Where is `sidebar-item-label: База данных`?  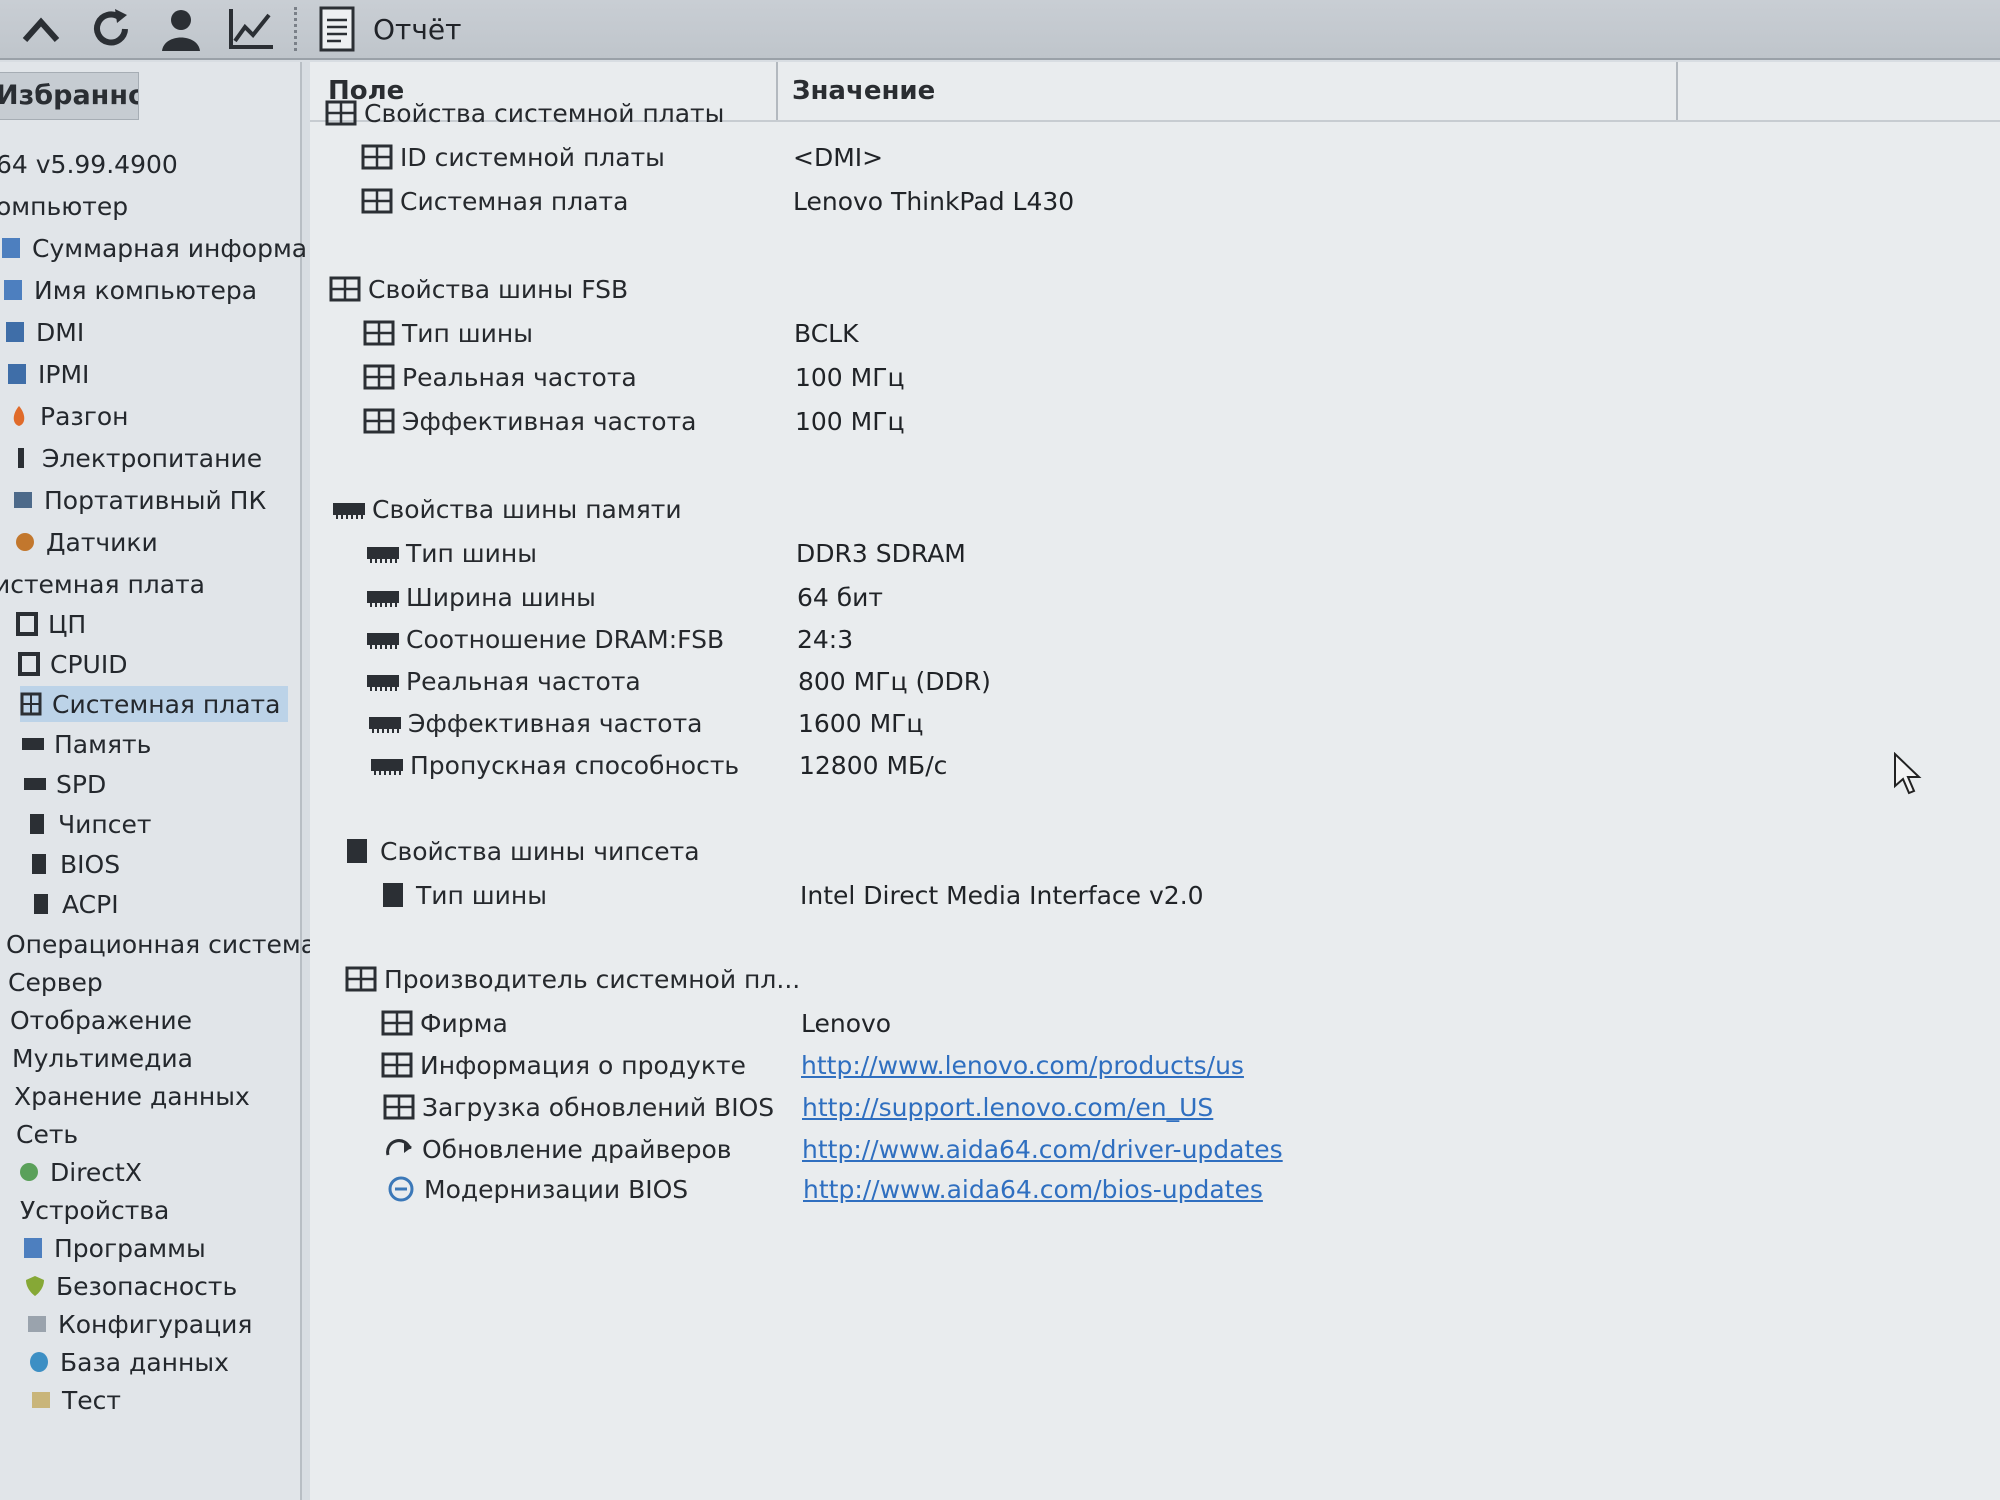 sidebar-item-label: База данных is located at coordinates (144, 1362).